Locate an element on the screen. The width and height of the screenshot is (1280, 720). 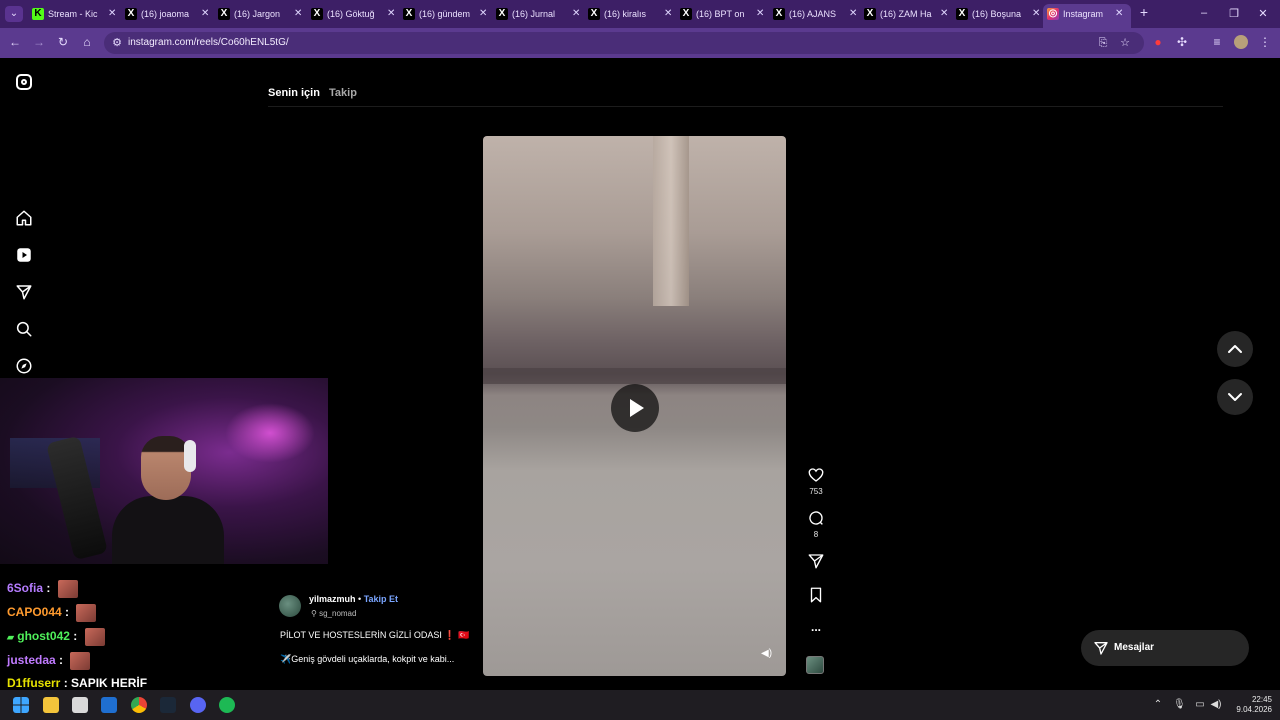
discord-icon is located at coordinates (198, 705).